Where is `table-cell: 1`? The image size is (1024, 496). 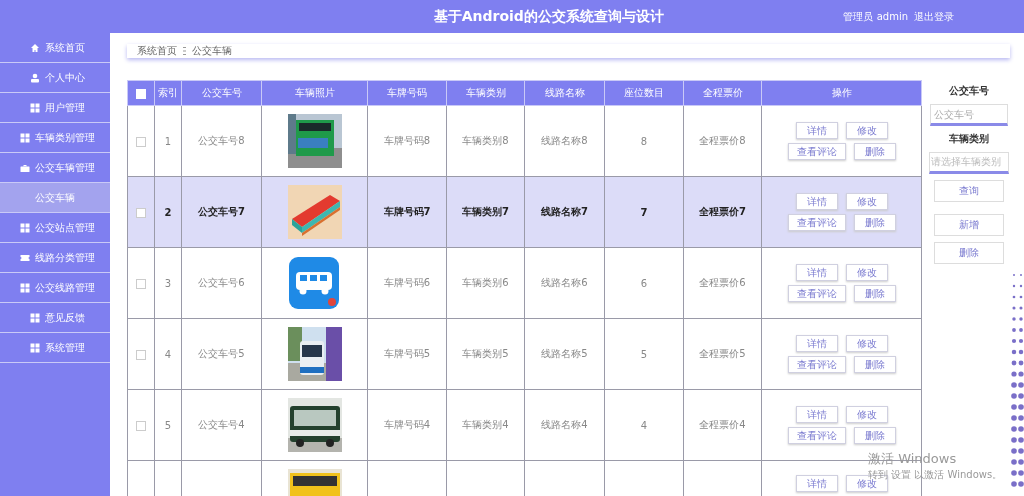
table-cell: 1 is located at coordinates (168, 141).